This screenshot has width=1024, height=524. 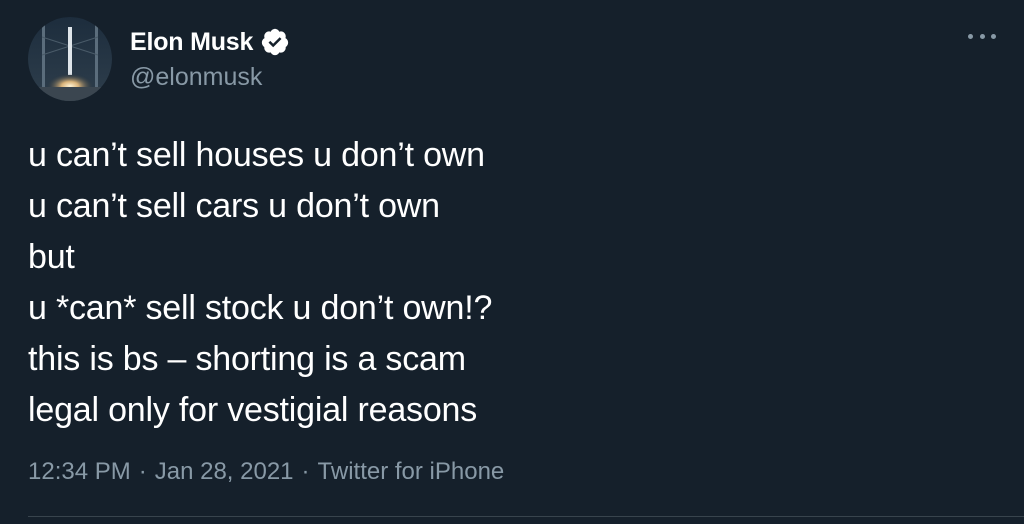 I want to click on more-options-icon, so click(x=982, y=36).